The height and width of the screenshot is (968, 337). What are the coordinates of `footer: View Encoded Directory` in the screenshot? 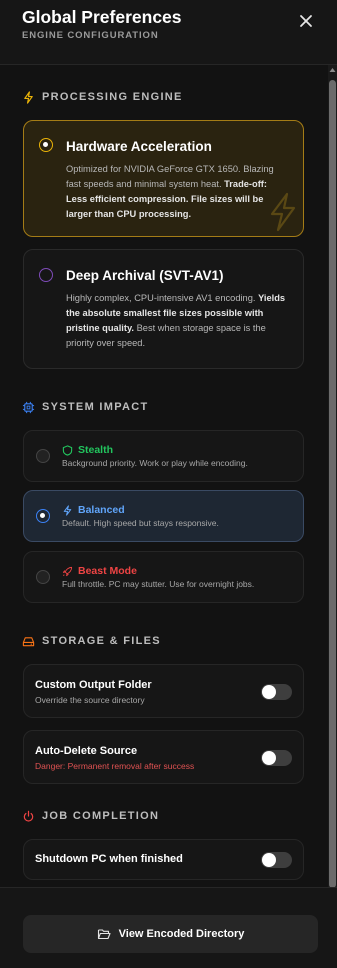 It's located at (168, 927).